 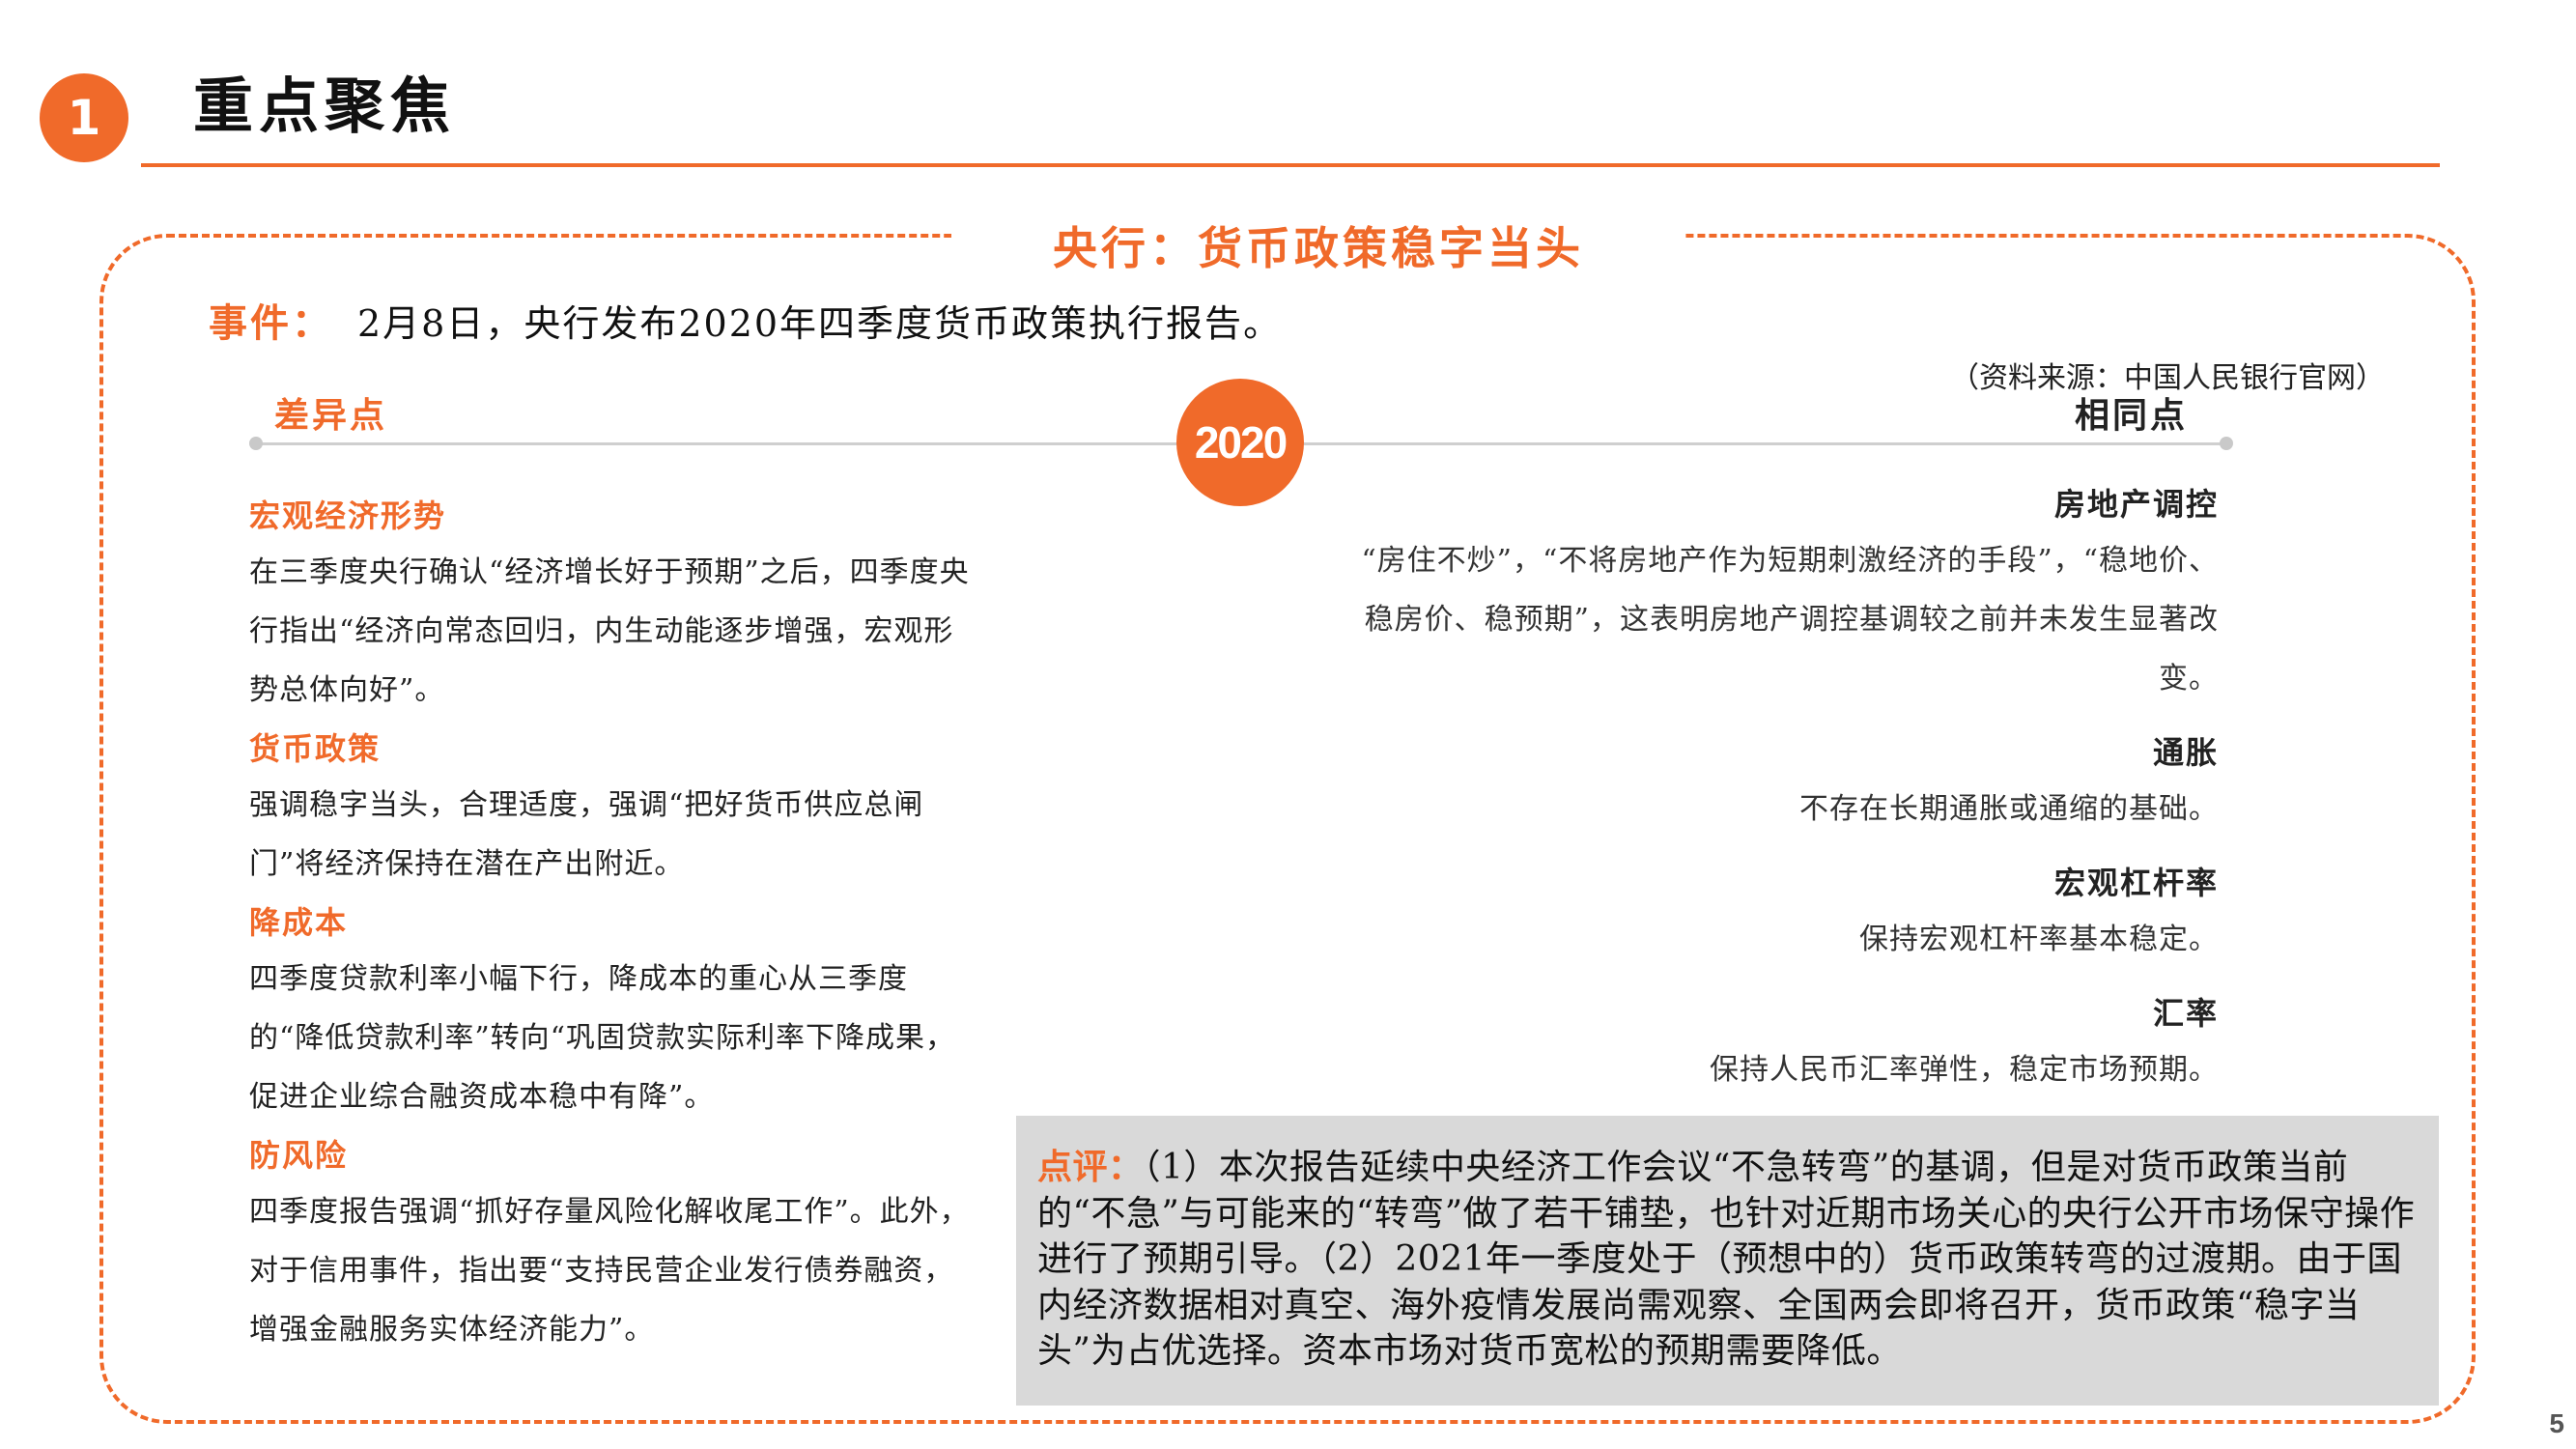 What do you see at coordinates (1290, 165) in the screenshot?
I see `header-divider` at bounding box center [1290, 165].